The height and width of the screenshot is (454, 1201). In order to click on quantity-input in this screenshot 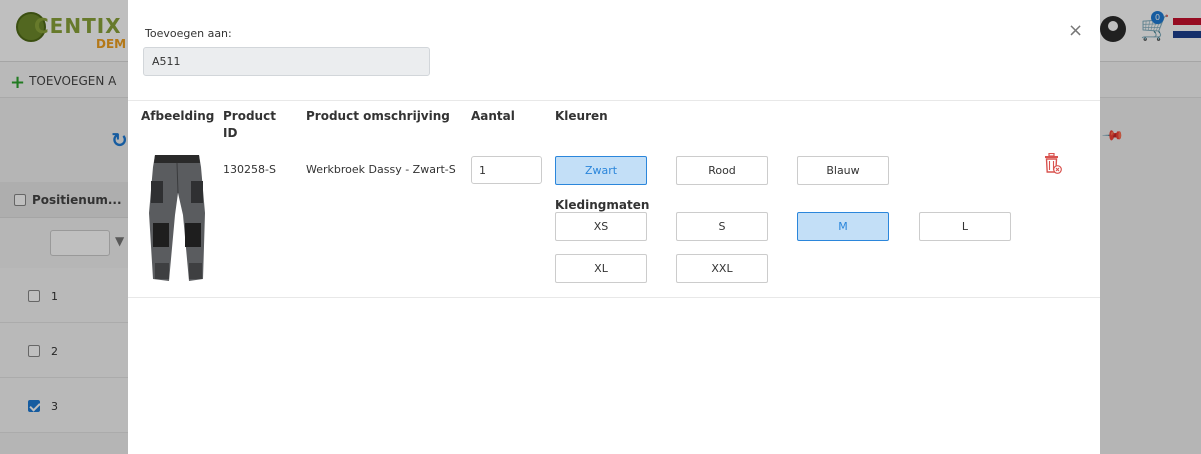, I will do `click(506, 170)`.